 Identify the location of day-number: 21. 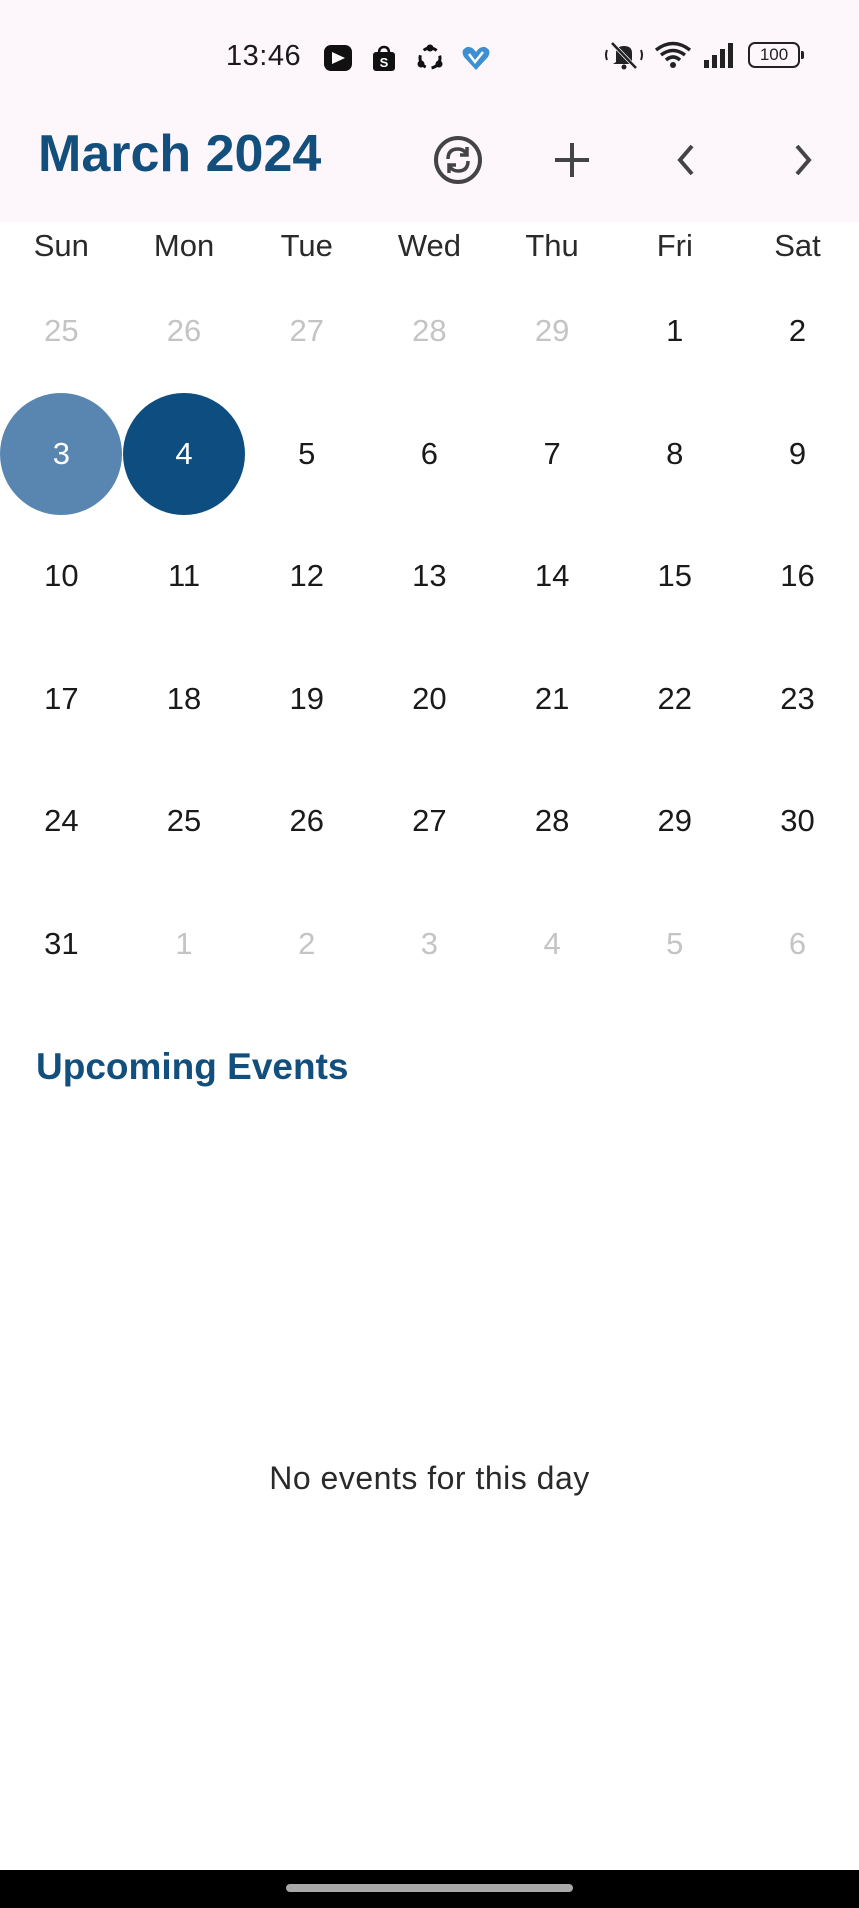
(552, 698).